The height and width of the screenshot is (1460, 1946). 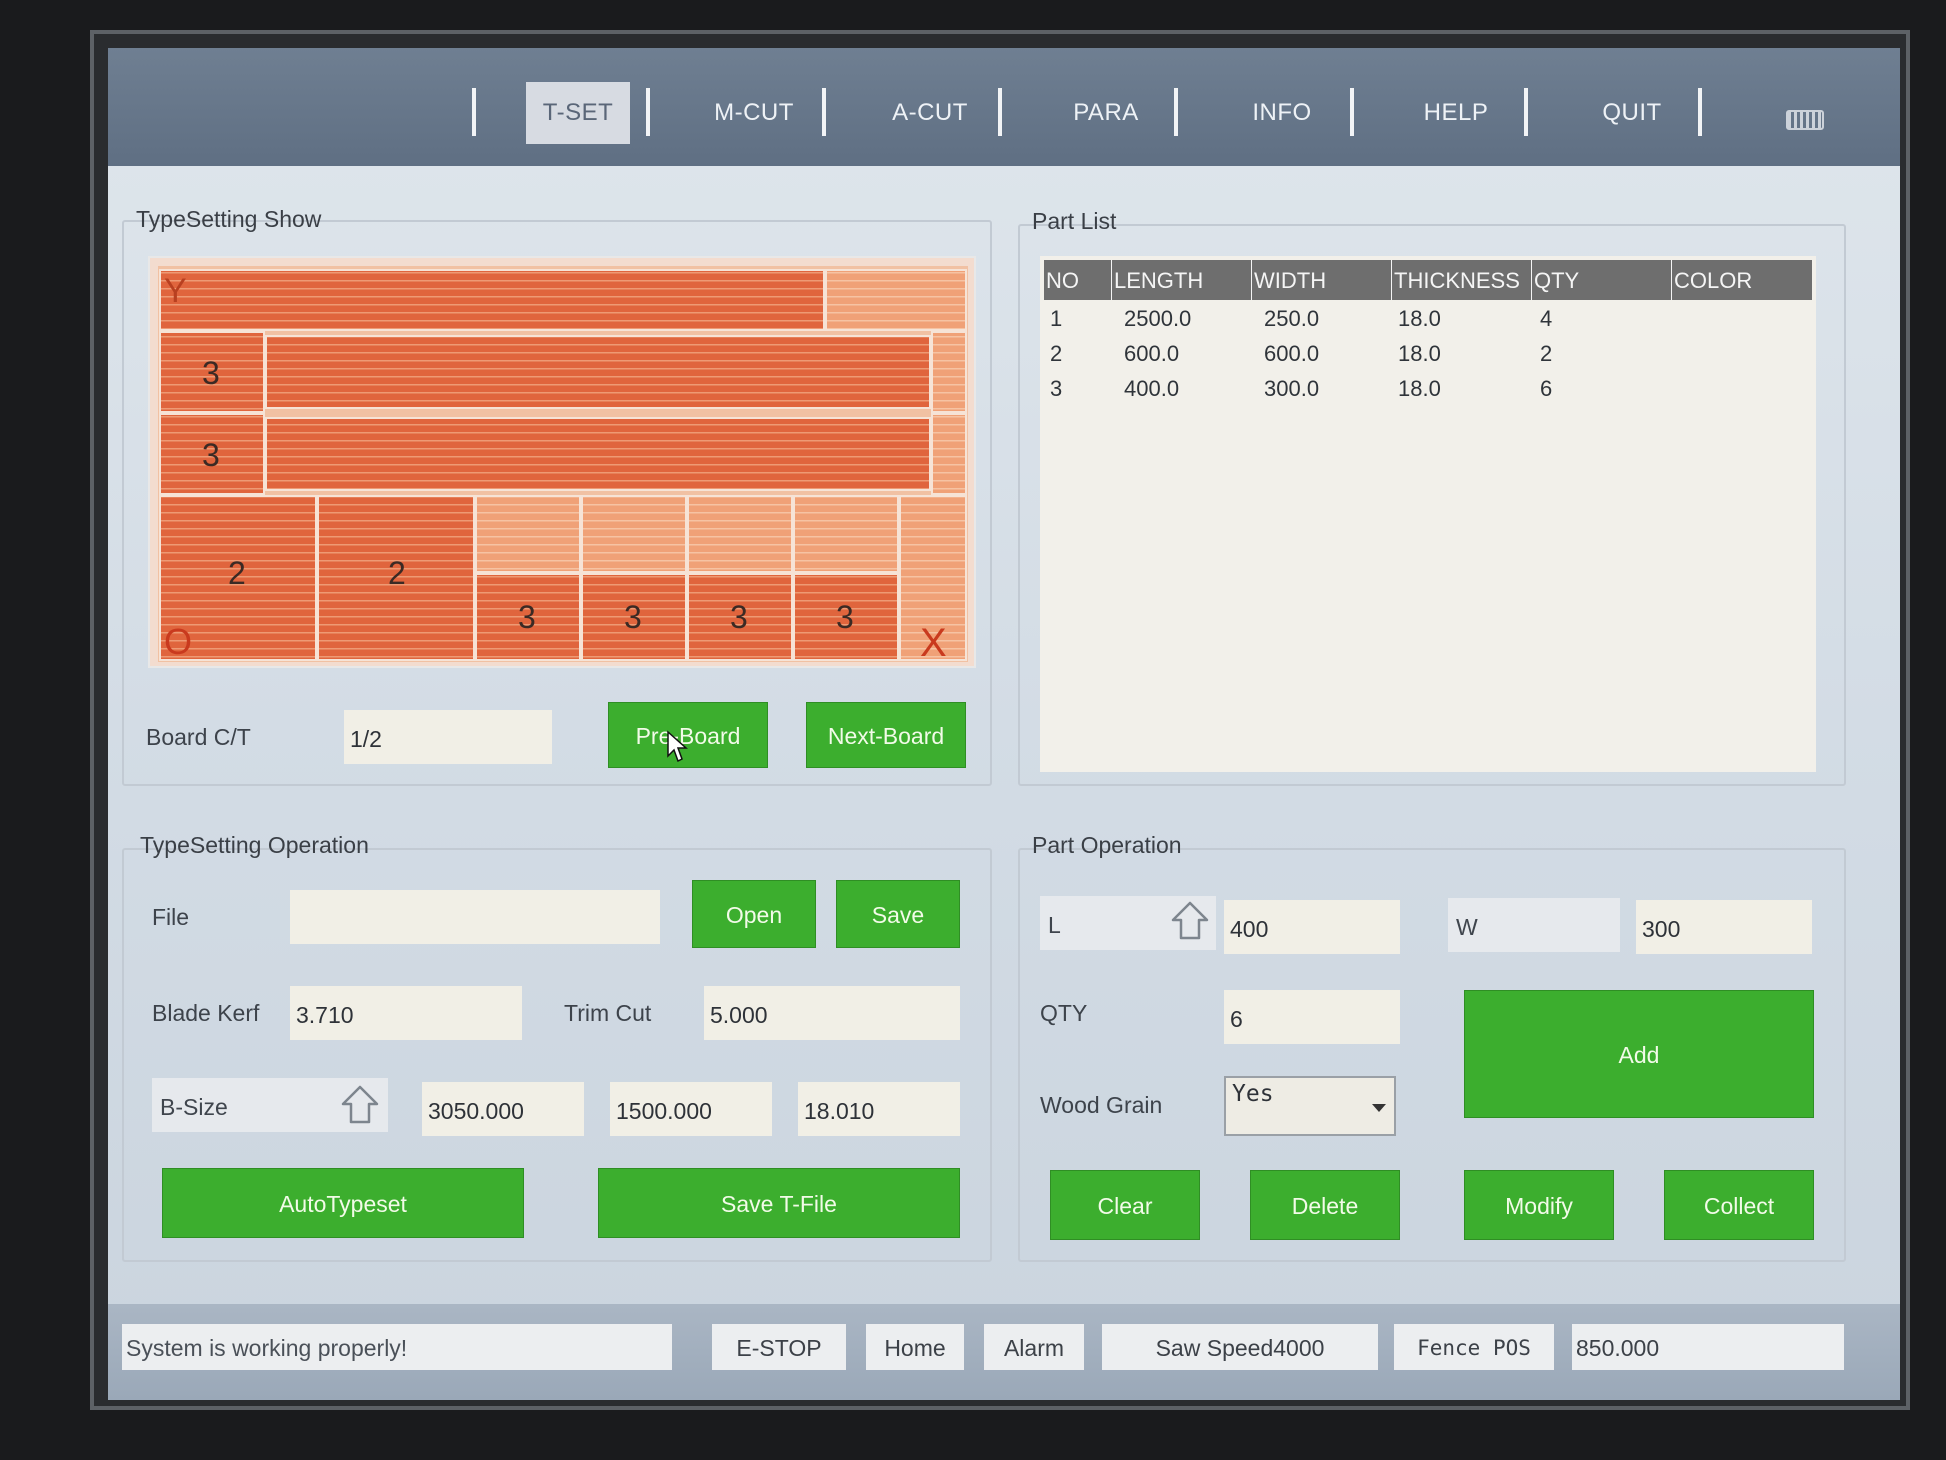 I want to click on clear-button: Clear, so click(x=1125, y=1205).